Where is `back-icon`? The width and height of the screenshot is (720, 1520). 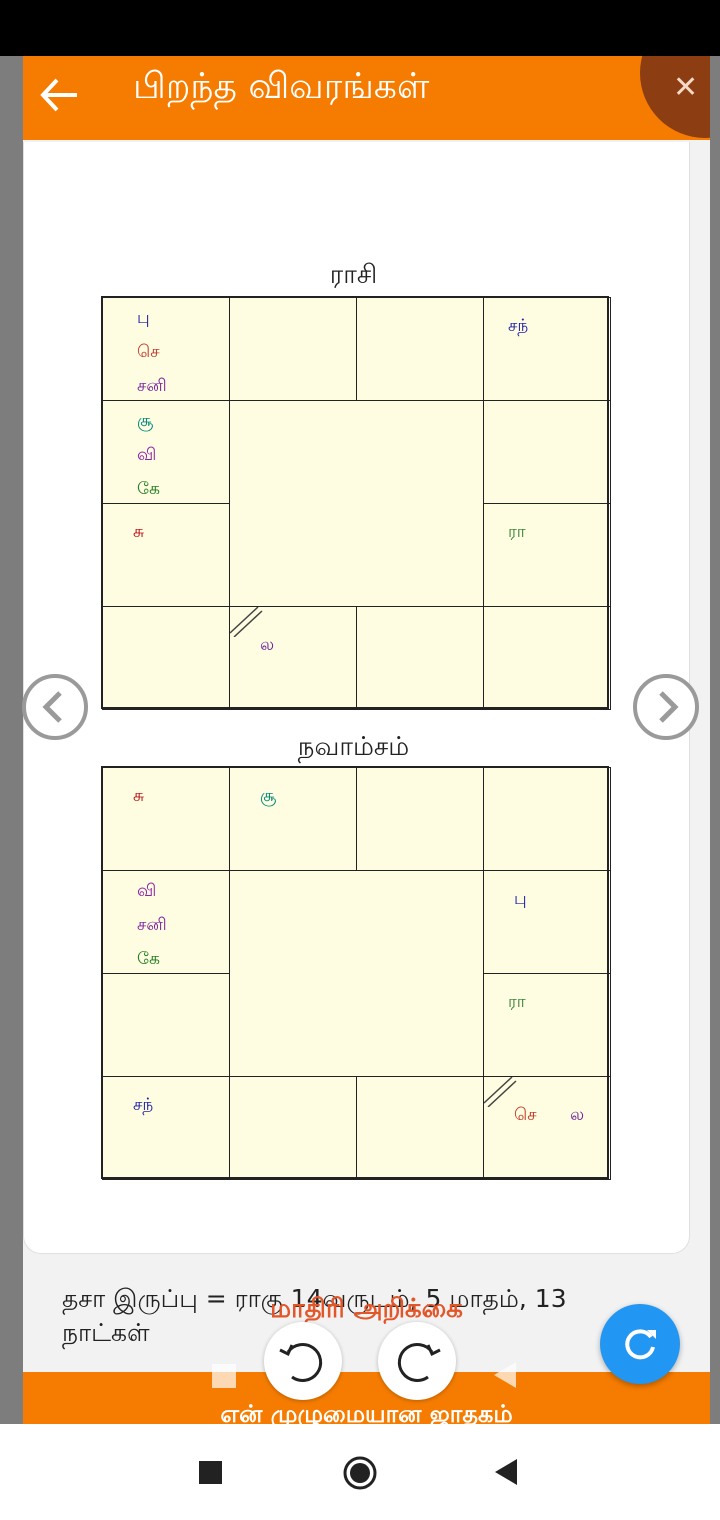 back-icon is located at coordinates (506, 1472).